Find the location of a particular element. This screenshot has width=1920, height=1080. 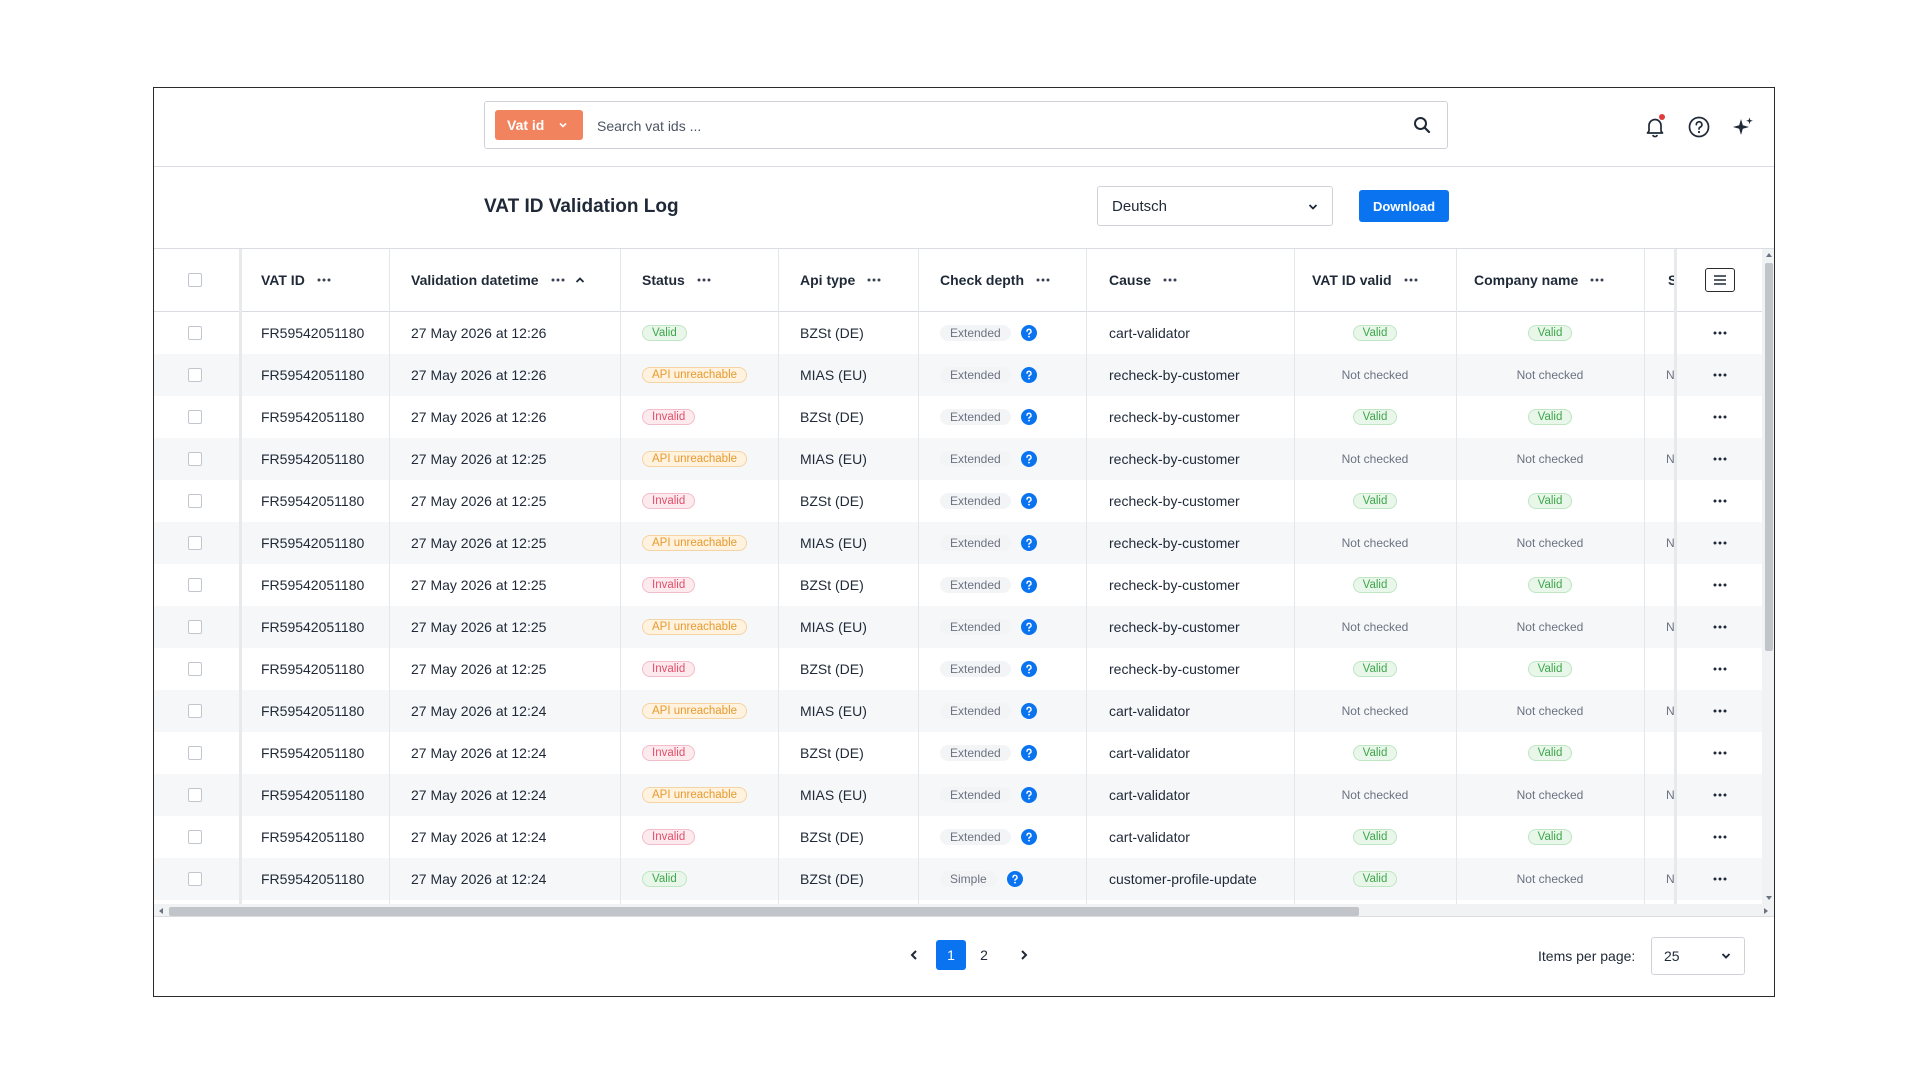

ai-assistant-button is located at coordinates (1743, 127).